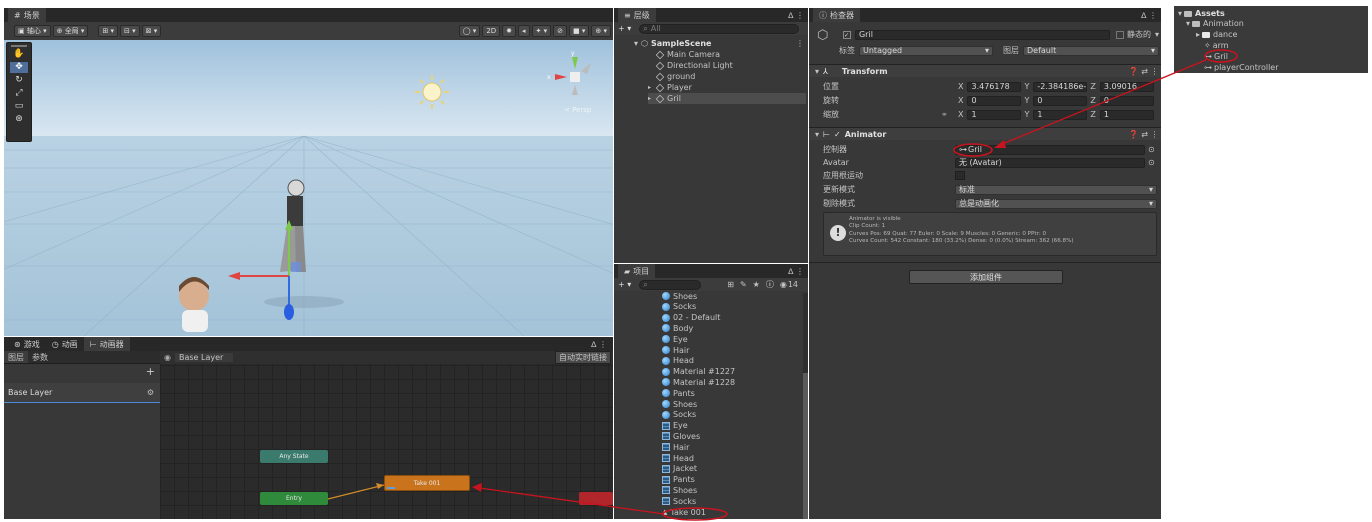 The image size is (1372, 522). Describe the element at coordinates (1216, 56) in the screenshot. I see `asset-item-selected: ⊶ Gril` at that location.